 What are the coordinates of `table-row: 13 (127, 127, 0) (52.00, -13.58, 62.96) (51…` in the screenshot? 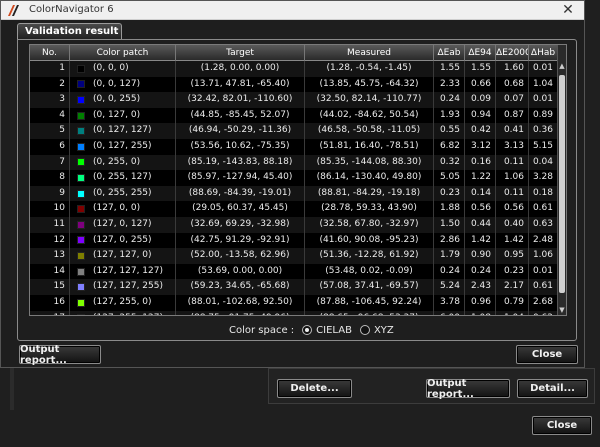 It's located at (294, 256).